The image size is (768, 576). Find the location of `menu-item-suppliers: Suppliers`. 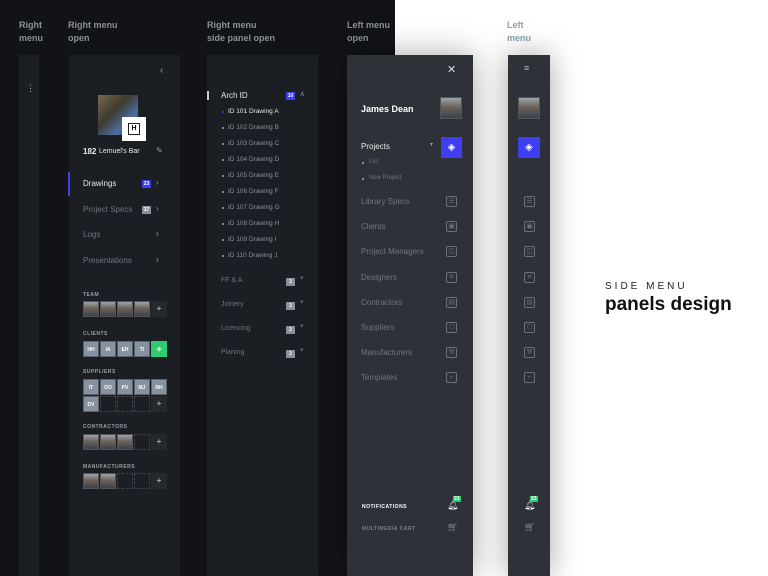

menu-item-suppliers: Suppliers is located at coordinates (377, 327).